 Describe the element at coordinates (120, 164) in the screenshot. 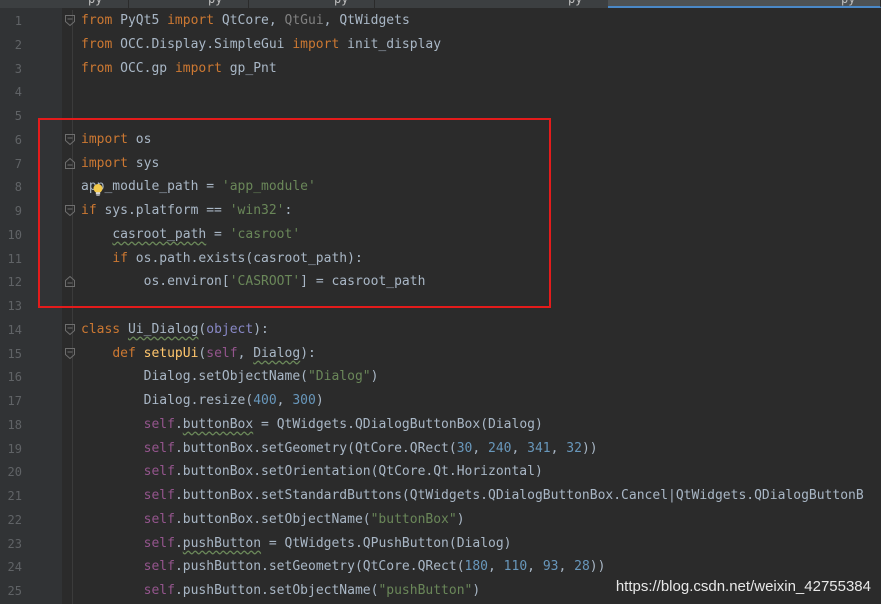

I see `code-text: import sys` at that location.